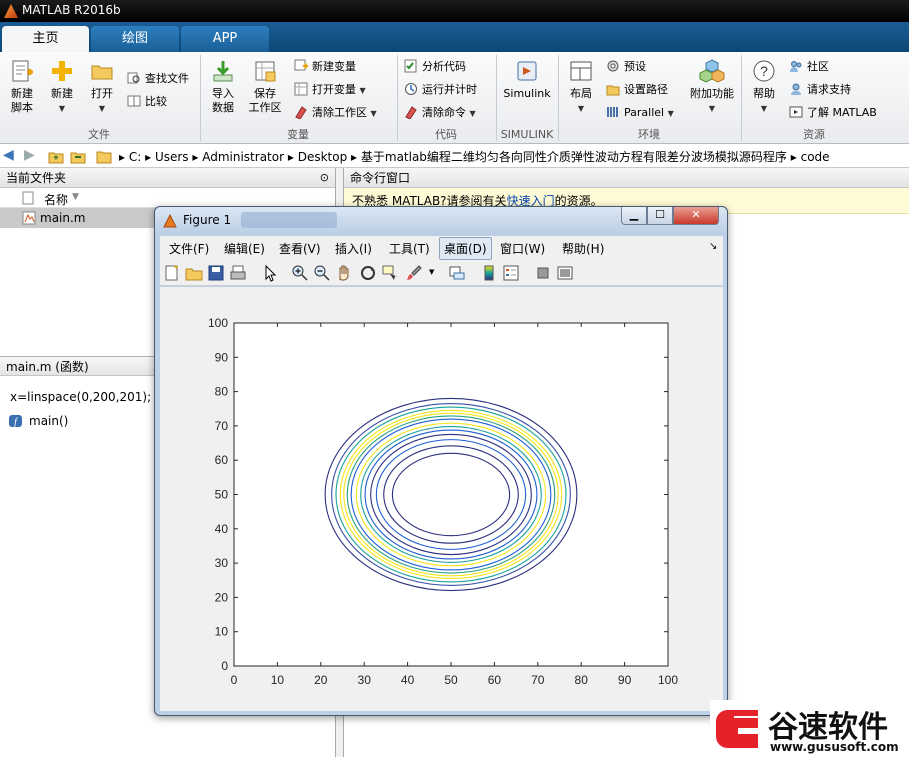 This screenshot has height=757, width=909. Describe the element at coordinates (45, 39) in the screenshot. I see `tab-home: 主页` at that location.